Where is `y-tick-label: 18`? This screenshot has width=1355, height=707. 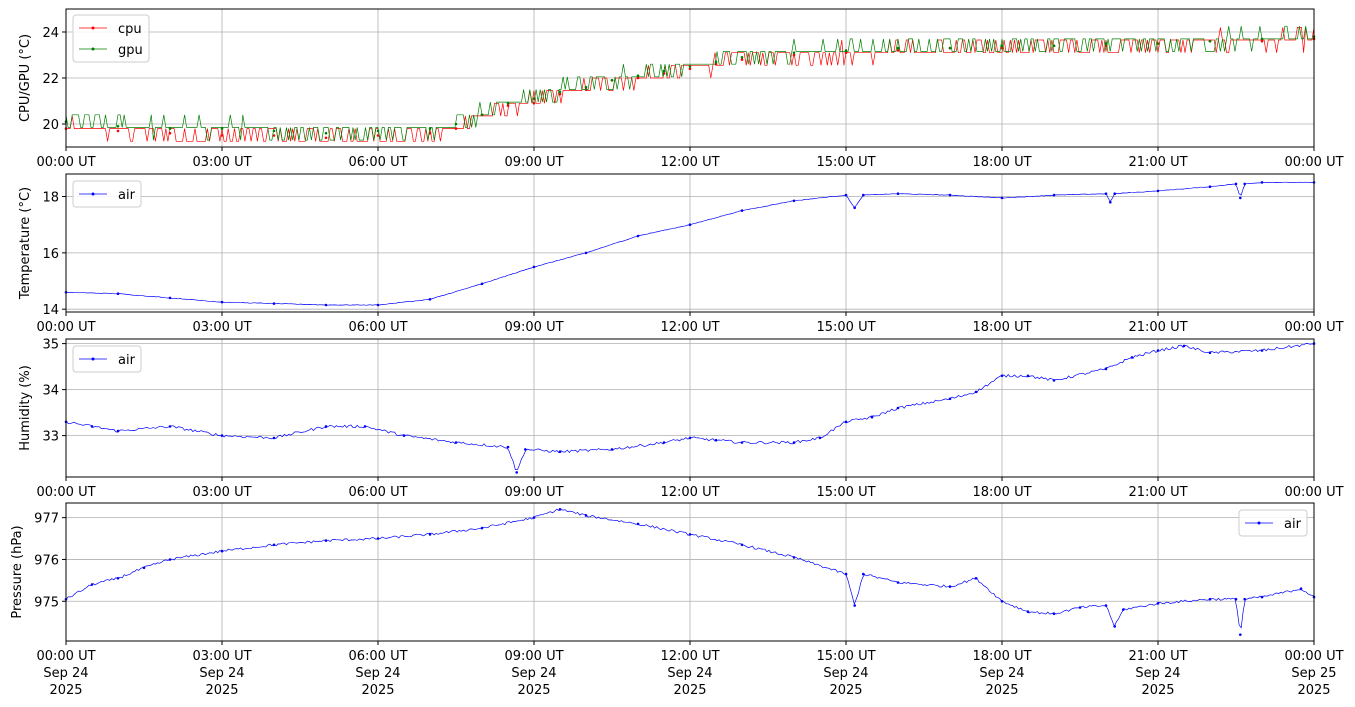
y-tick-label: 18 is located at coordinates (50, 198).